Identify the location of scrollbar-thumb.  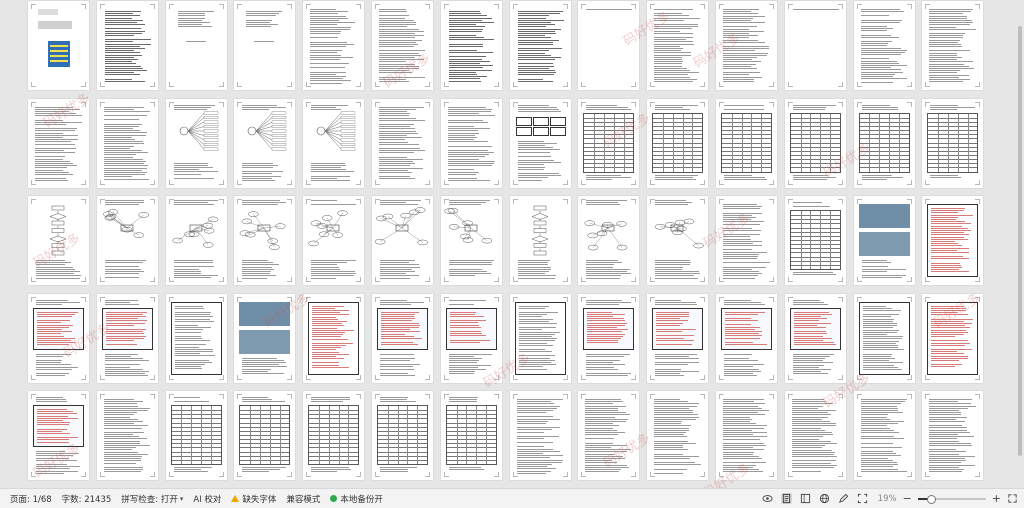
(1020, 241).